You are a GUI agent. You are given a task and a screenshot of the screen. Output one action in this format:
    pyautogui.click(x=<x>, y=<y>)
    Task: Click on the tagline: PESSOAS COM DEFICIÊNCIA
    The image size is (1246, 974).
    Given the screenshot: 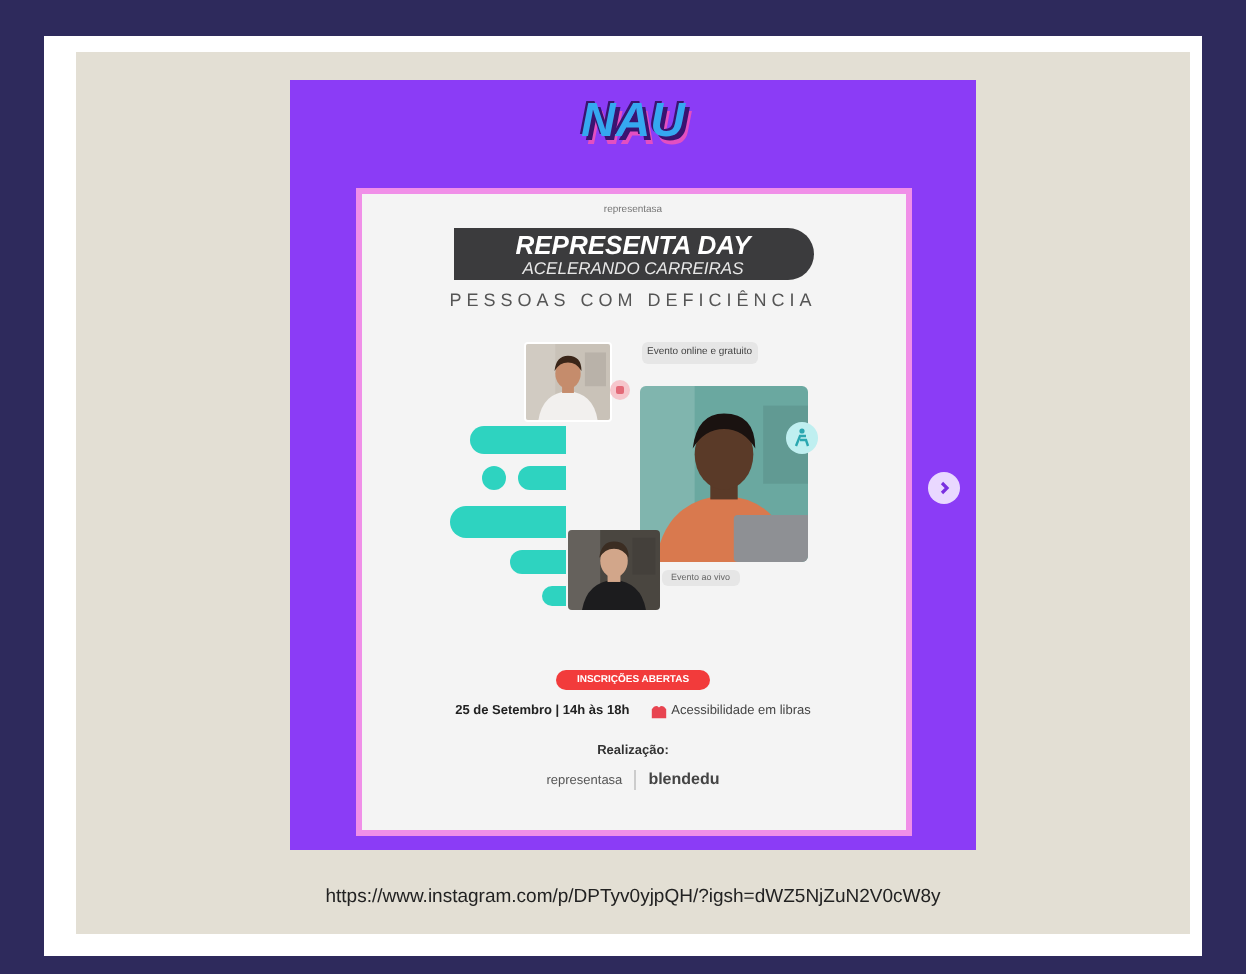 What is the action you would take?
    pyautogui.click(x=633, y=300)
    